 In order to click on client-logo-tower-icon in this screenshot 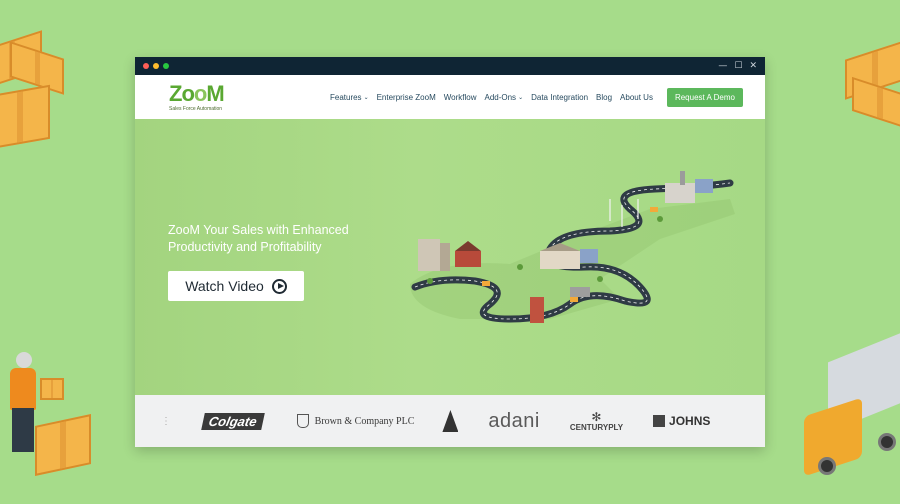, I will do `click(450, 421)`.